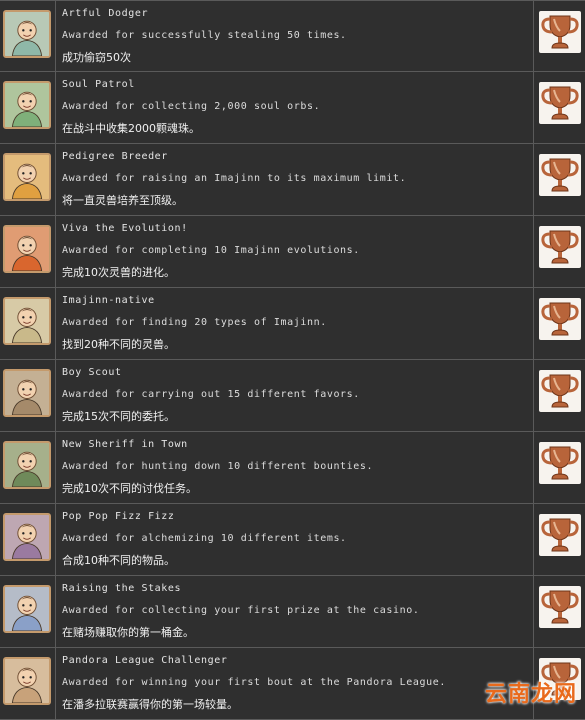  What do you see at coordinates (27, 177) in the screenshot?
I see `pedigree-breeder-icon` at bounding box center [27, 177].